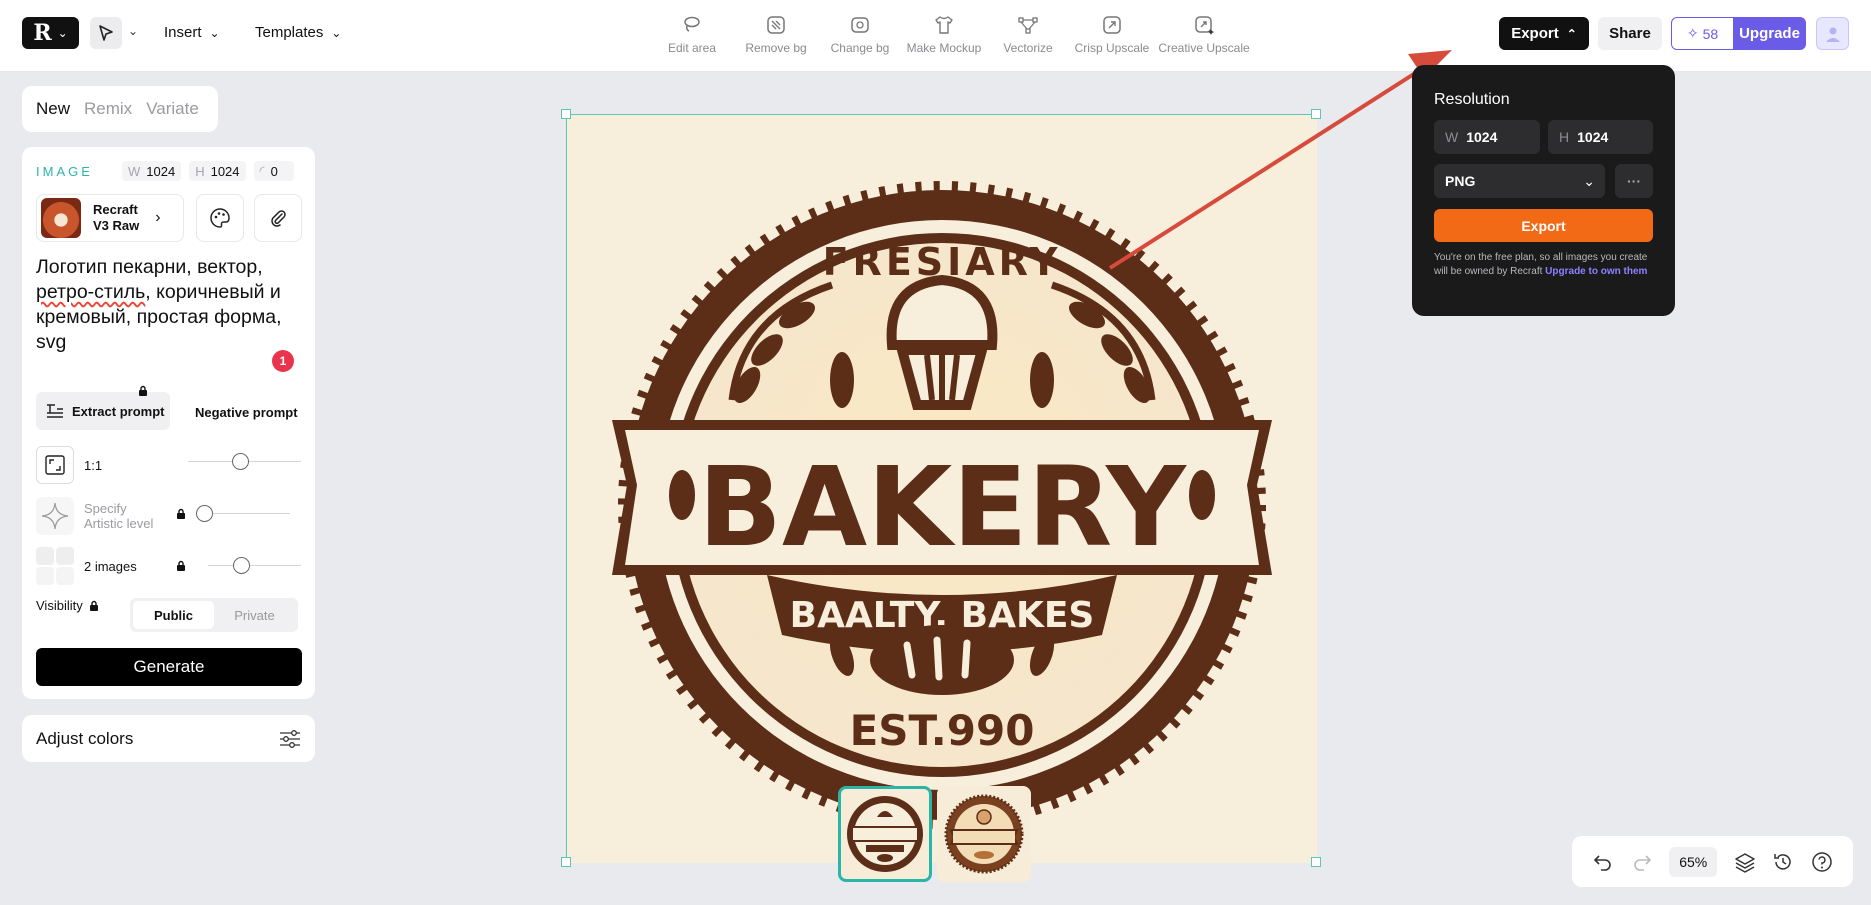 This screenshot has width=1871, height=905. Describe the element at coordinates (53, 109) in the screenshot. I see `tab-new: New` at that location.